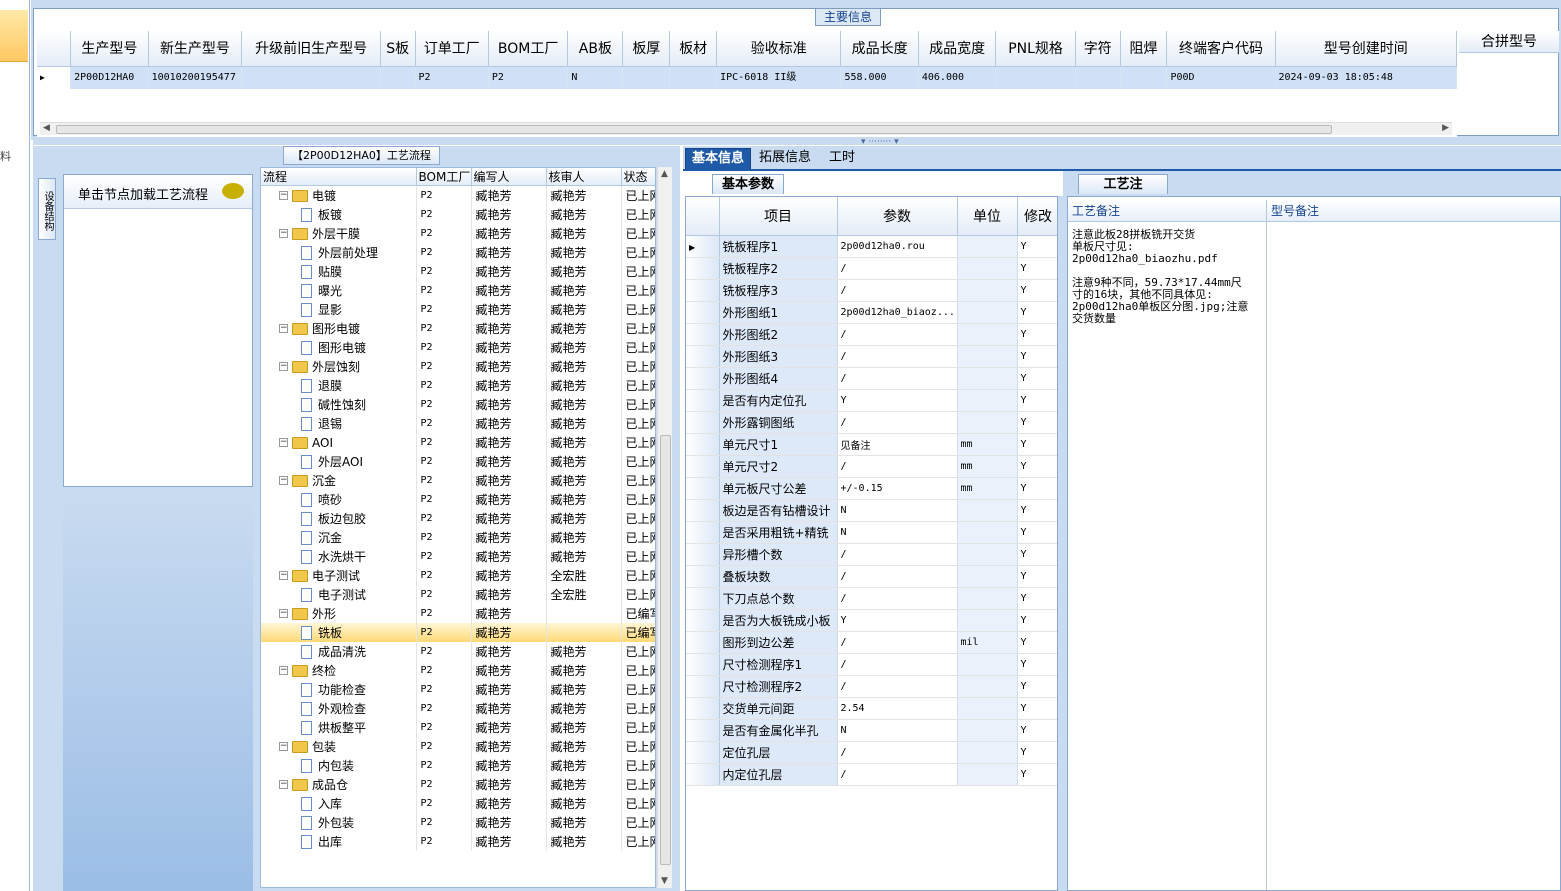 Image resolution: width=1561 pixels, height=891 pixels. What do you see at coordinates (458, 423) in the screenshot?
I see `tree-row: 退锡P2臧艳芳臧艳芳已上网` at bounding box center [458, 423].